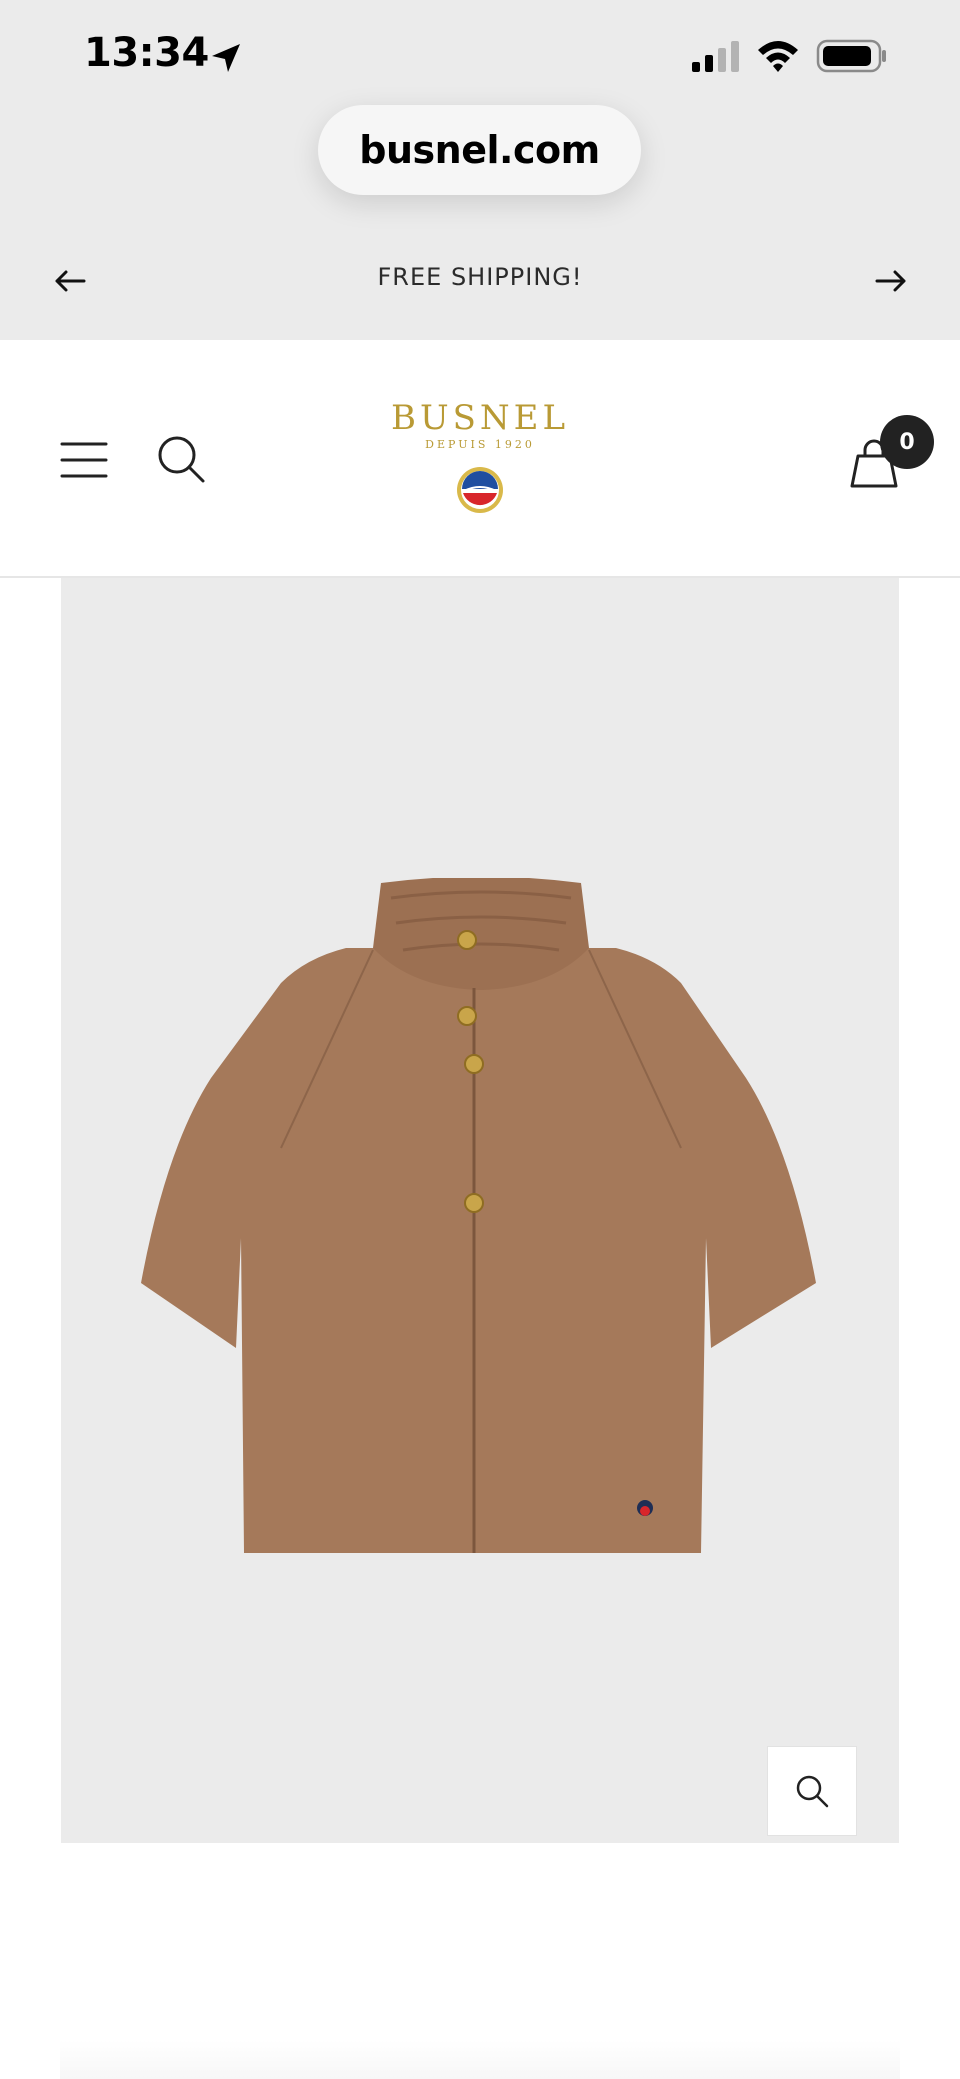 The image size is (960, 2079). What do you see at coordinates (479, 150) in the screenshot?
I see `url-bar: busnel.com` at bounding box center [479, 150].